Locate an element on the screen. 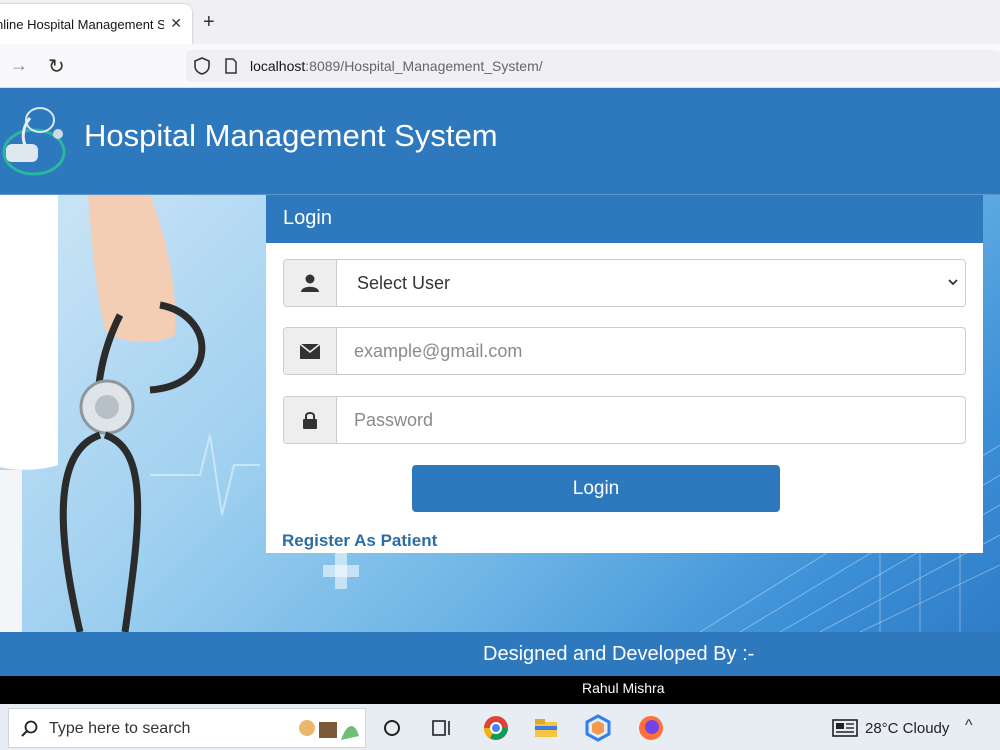 This screenshot has width=1000, height=750. chrome-icon is located at coordinates (496, 728).